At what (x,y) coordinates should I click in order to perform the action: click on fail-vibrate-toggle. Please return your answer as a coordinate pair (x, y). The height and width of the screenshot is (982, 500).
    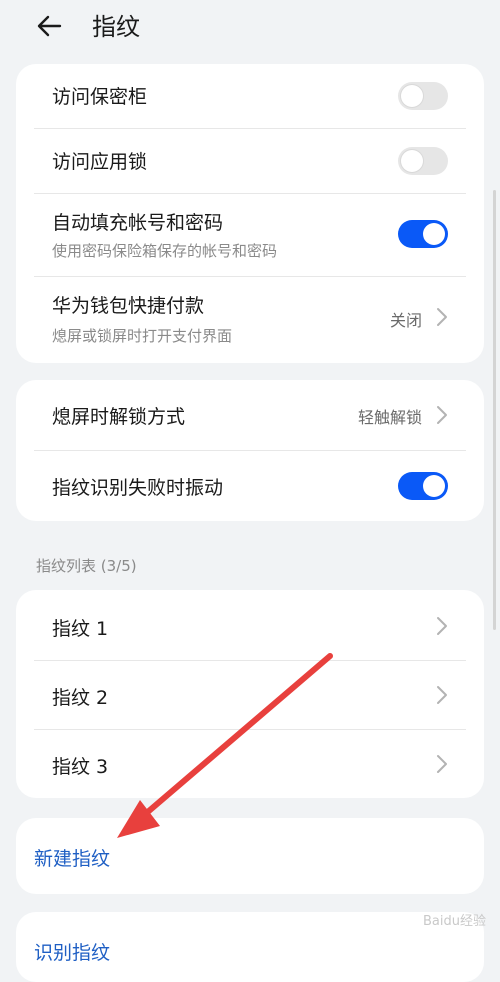
    Looking at the image, I should click on (423, 486).